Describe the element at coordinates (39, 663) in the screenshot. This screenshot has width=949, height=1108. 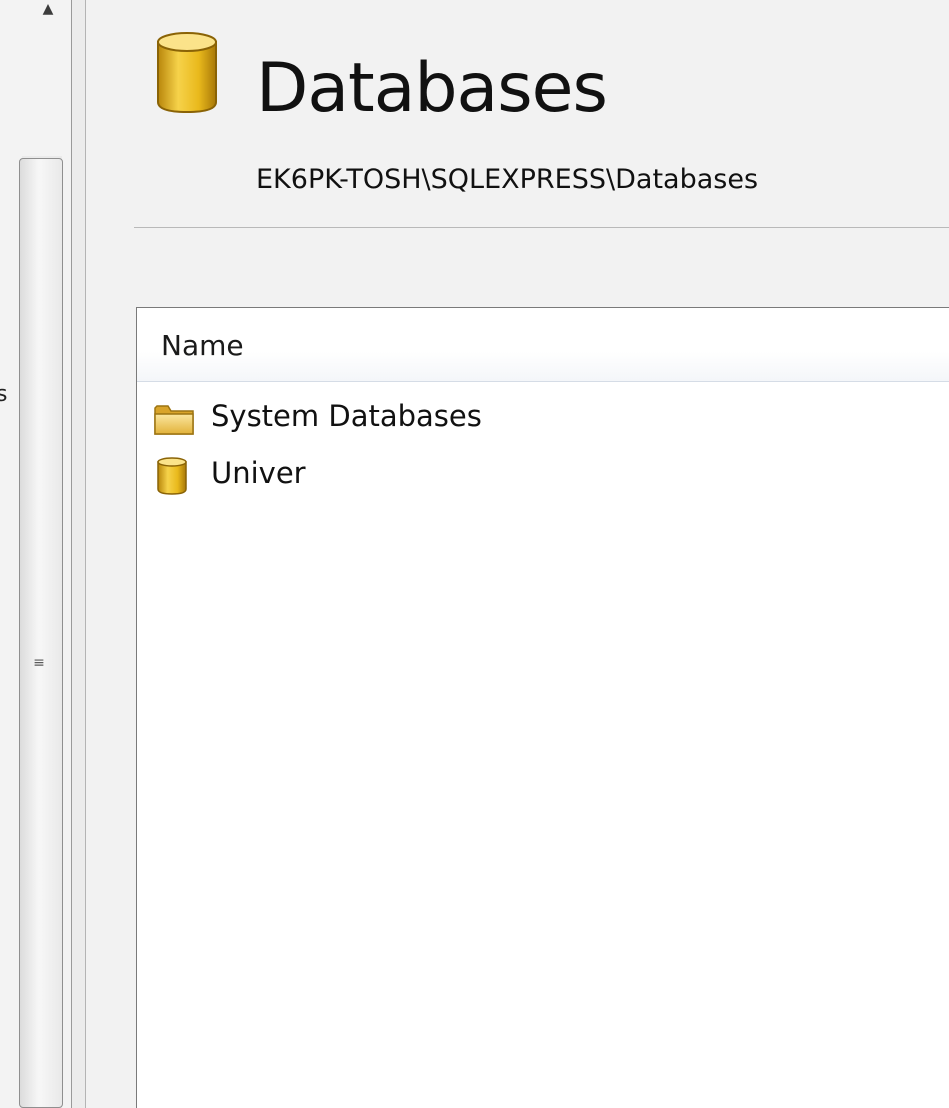
I see `scrollbar-grip-icon: ≡` at that location.